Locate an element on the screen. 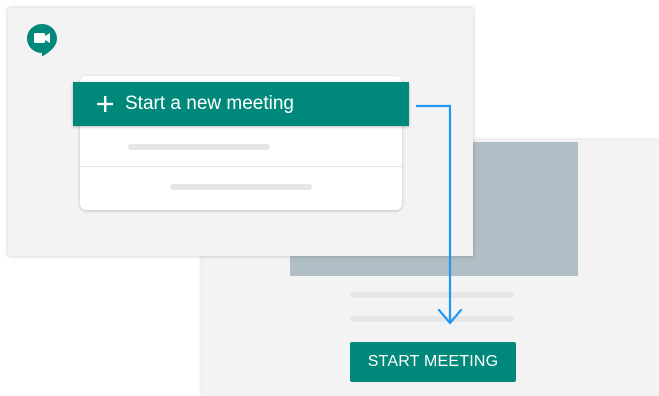 The height and width of the screenshot is (396, 659). start-meeting-button: START MEETING is located at coordinates (433, 362).